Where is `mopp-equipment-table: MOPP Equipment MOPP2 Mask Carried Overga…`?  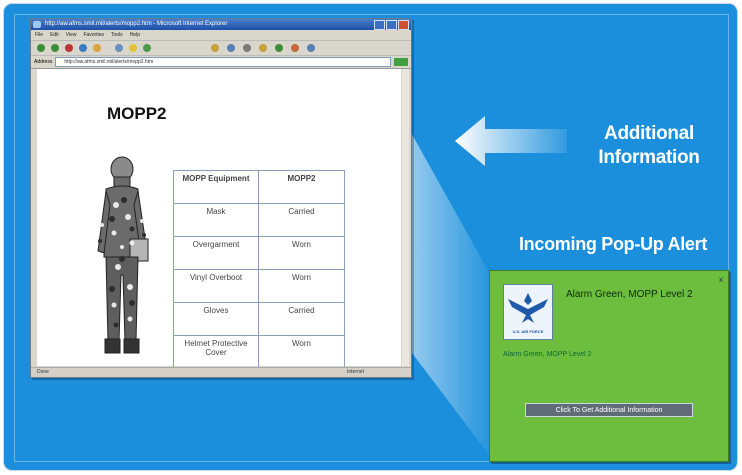
mopp-equipment-table: MOPP Equipment MOPP2 Mask Carried Overga… is located at coordinates (259, 269).